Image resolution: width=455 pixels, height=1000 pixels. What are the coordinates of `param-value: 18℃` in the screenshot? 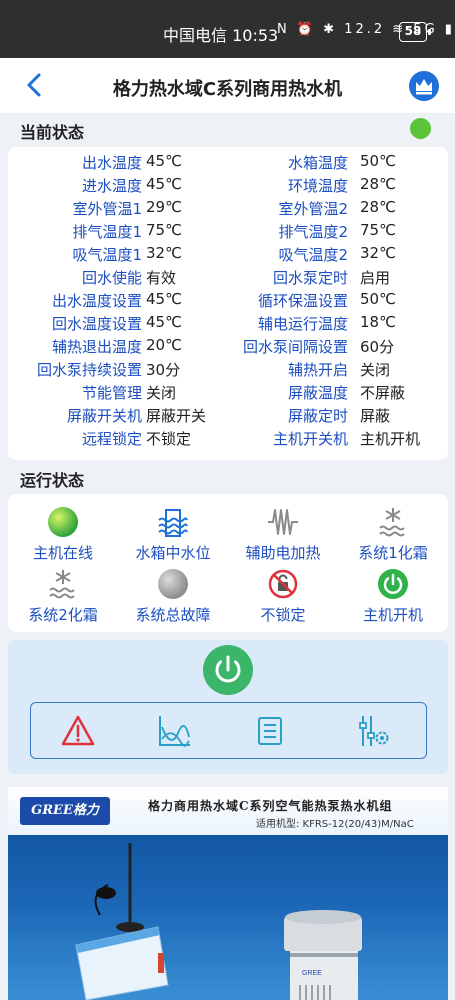 It's located at (378, 322).